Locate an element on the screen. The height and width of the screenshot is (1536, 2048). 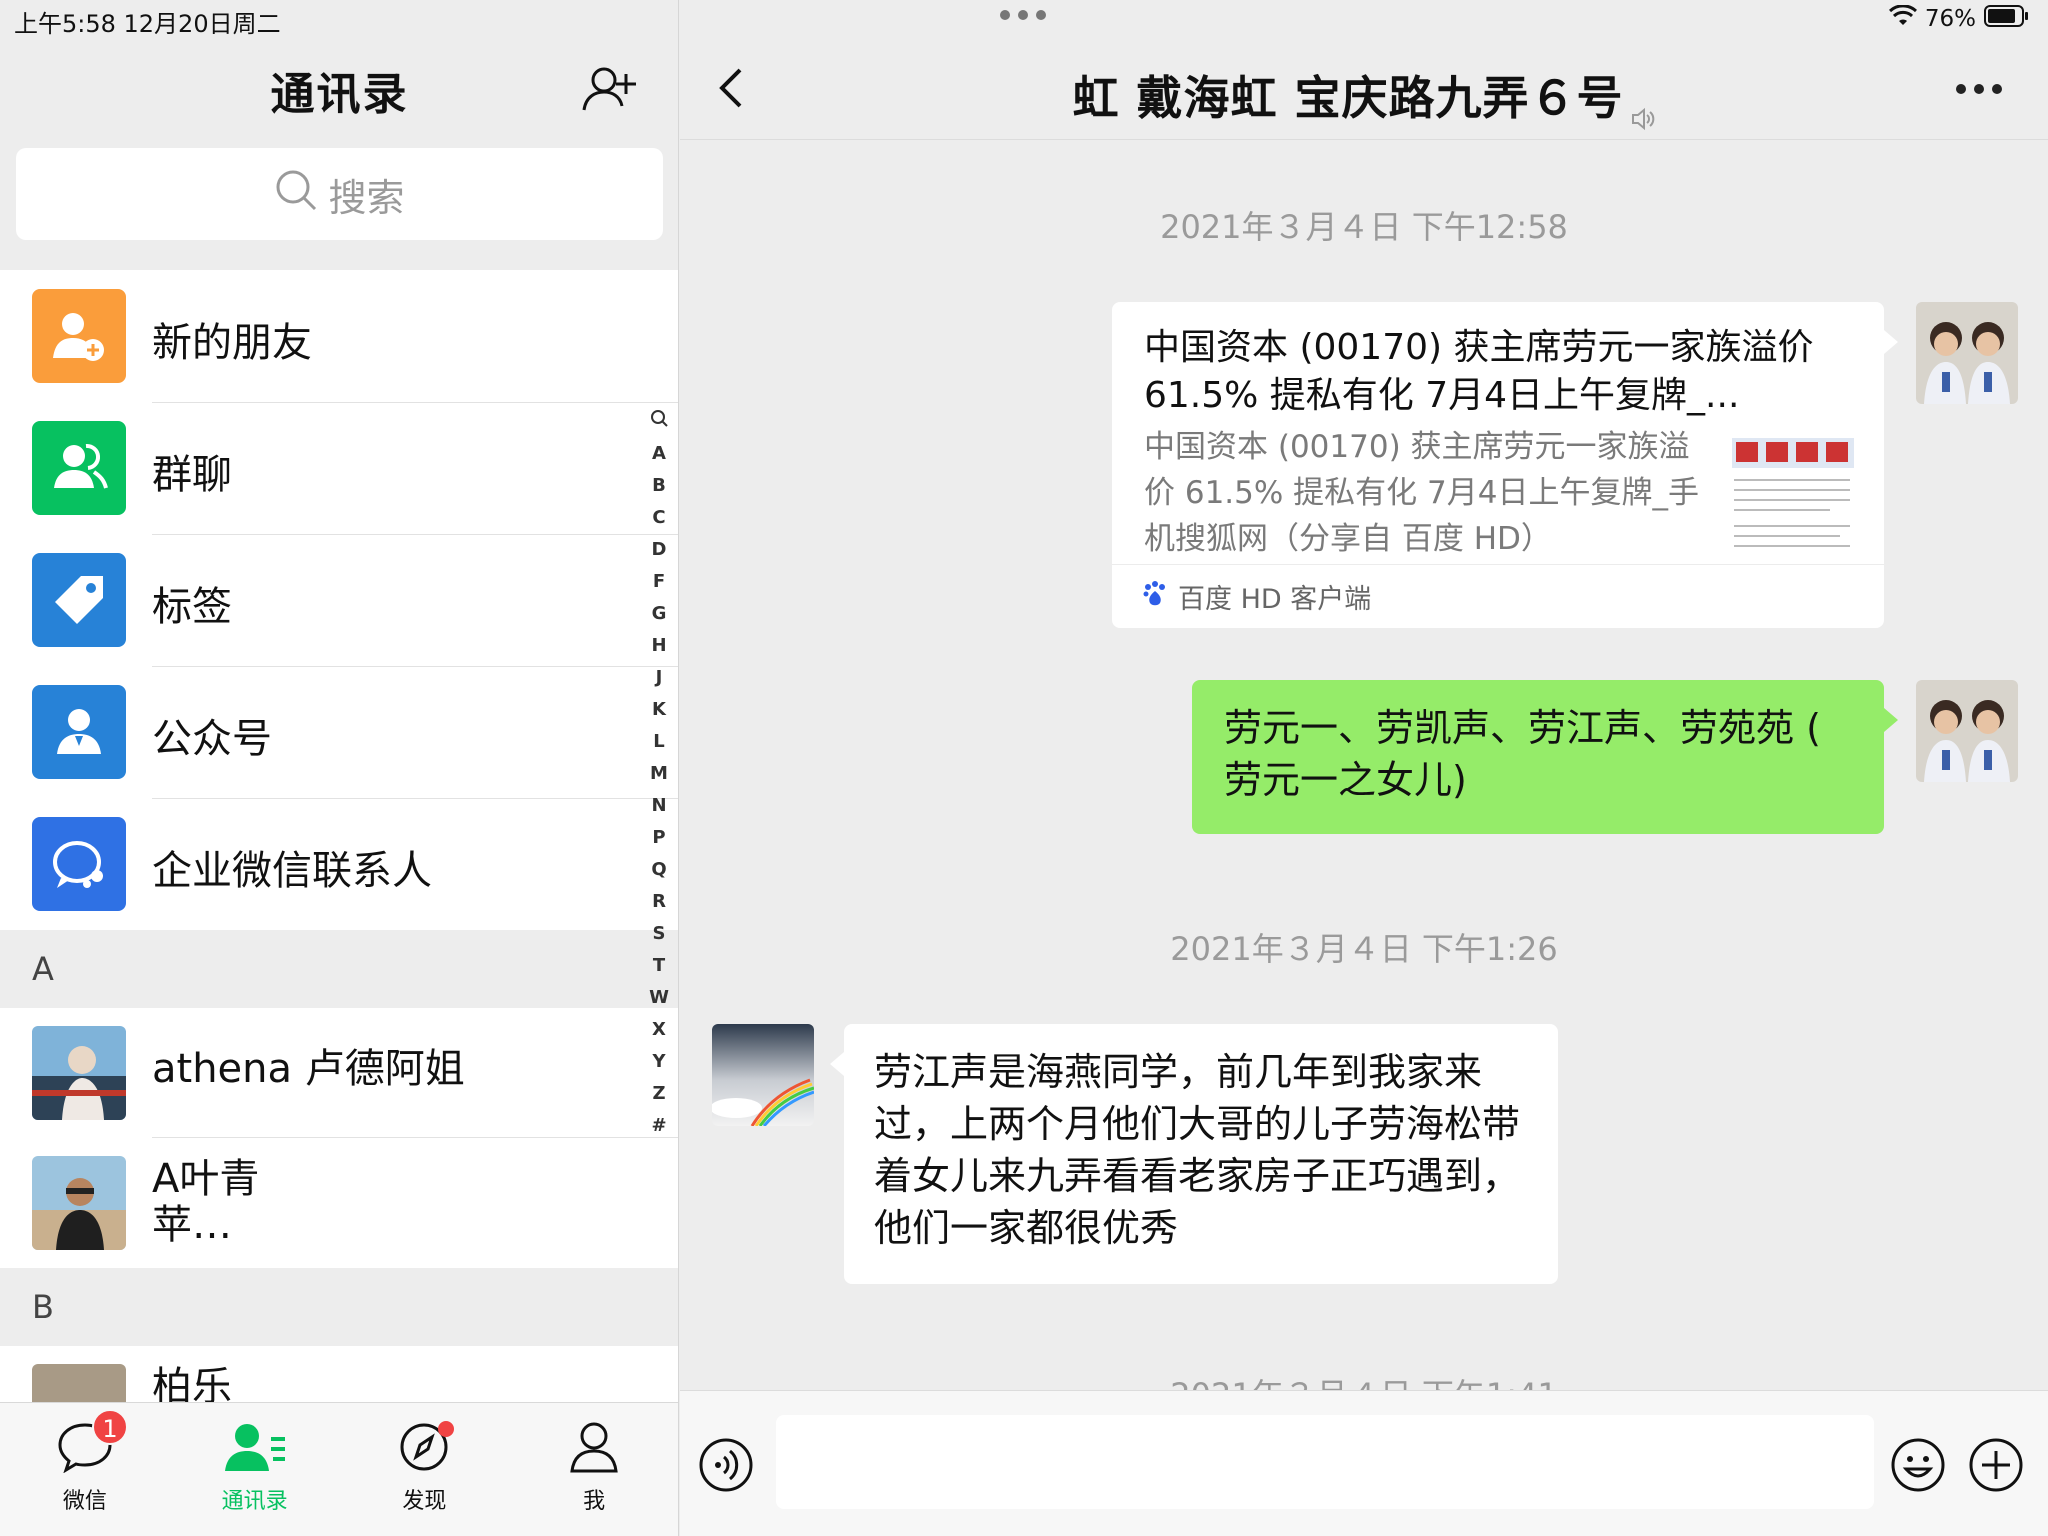
official-account-icon is located at coordinates (79, 732).